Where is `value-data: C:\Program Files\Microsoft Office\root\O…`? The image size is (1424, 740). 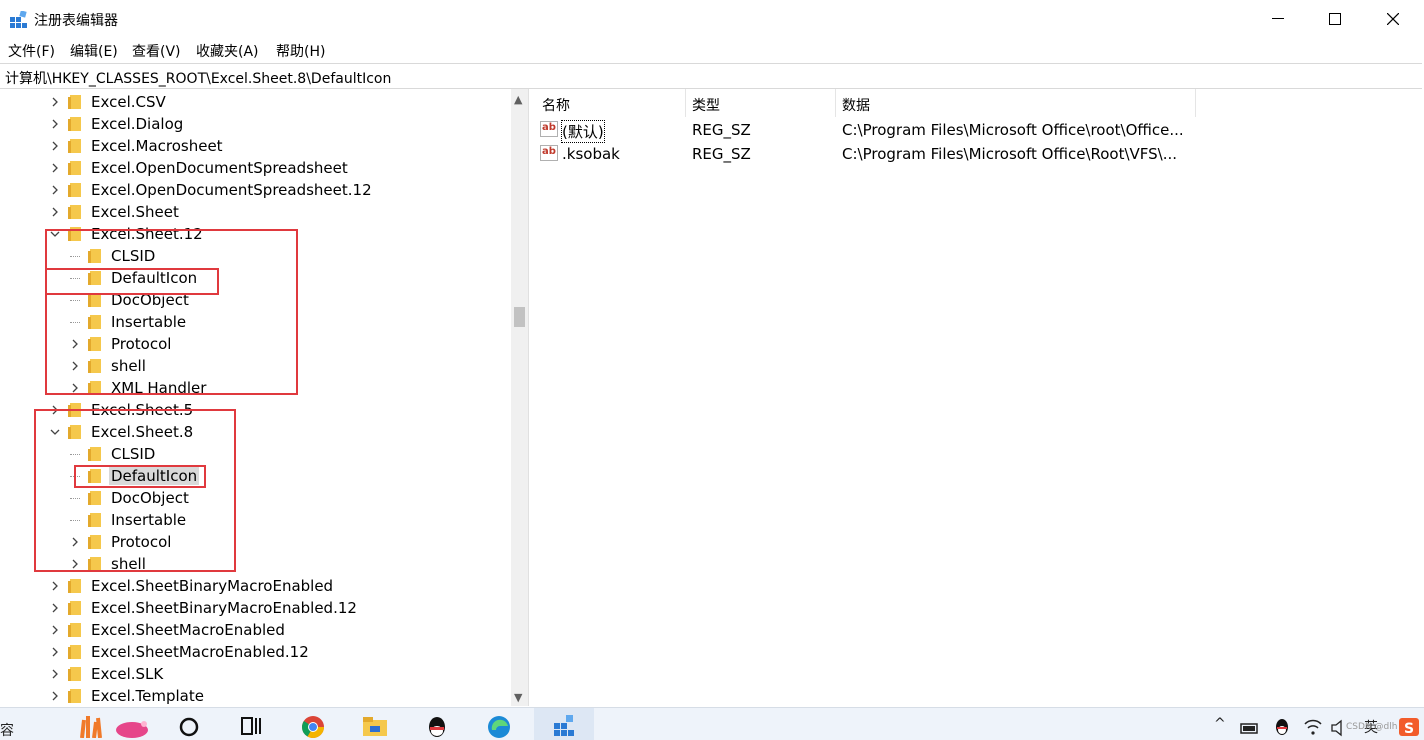
value-data: C:\Program Files\Microsoft Office\root\O… is located at coordinates (1013, 130).